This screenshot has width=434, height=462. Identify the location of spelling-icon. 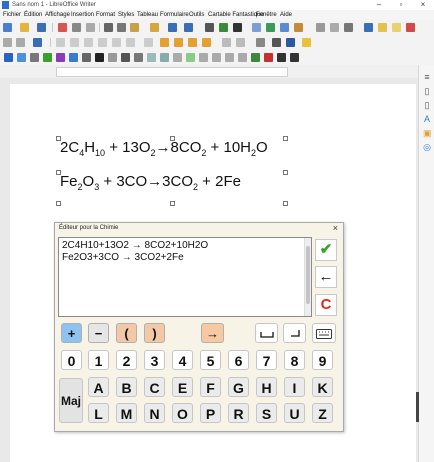
(223, 27).